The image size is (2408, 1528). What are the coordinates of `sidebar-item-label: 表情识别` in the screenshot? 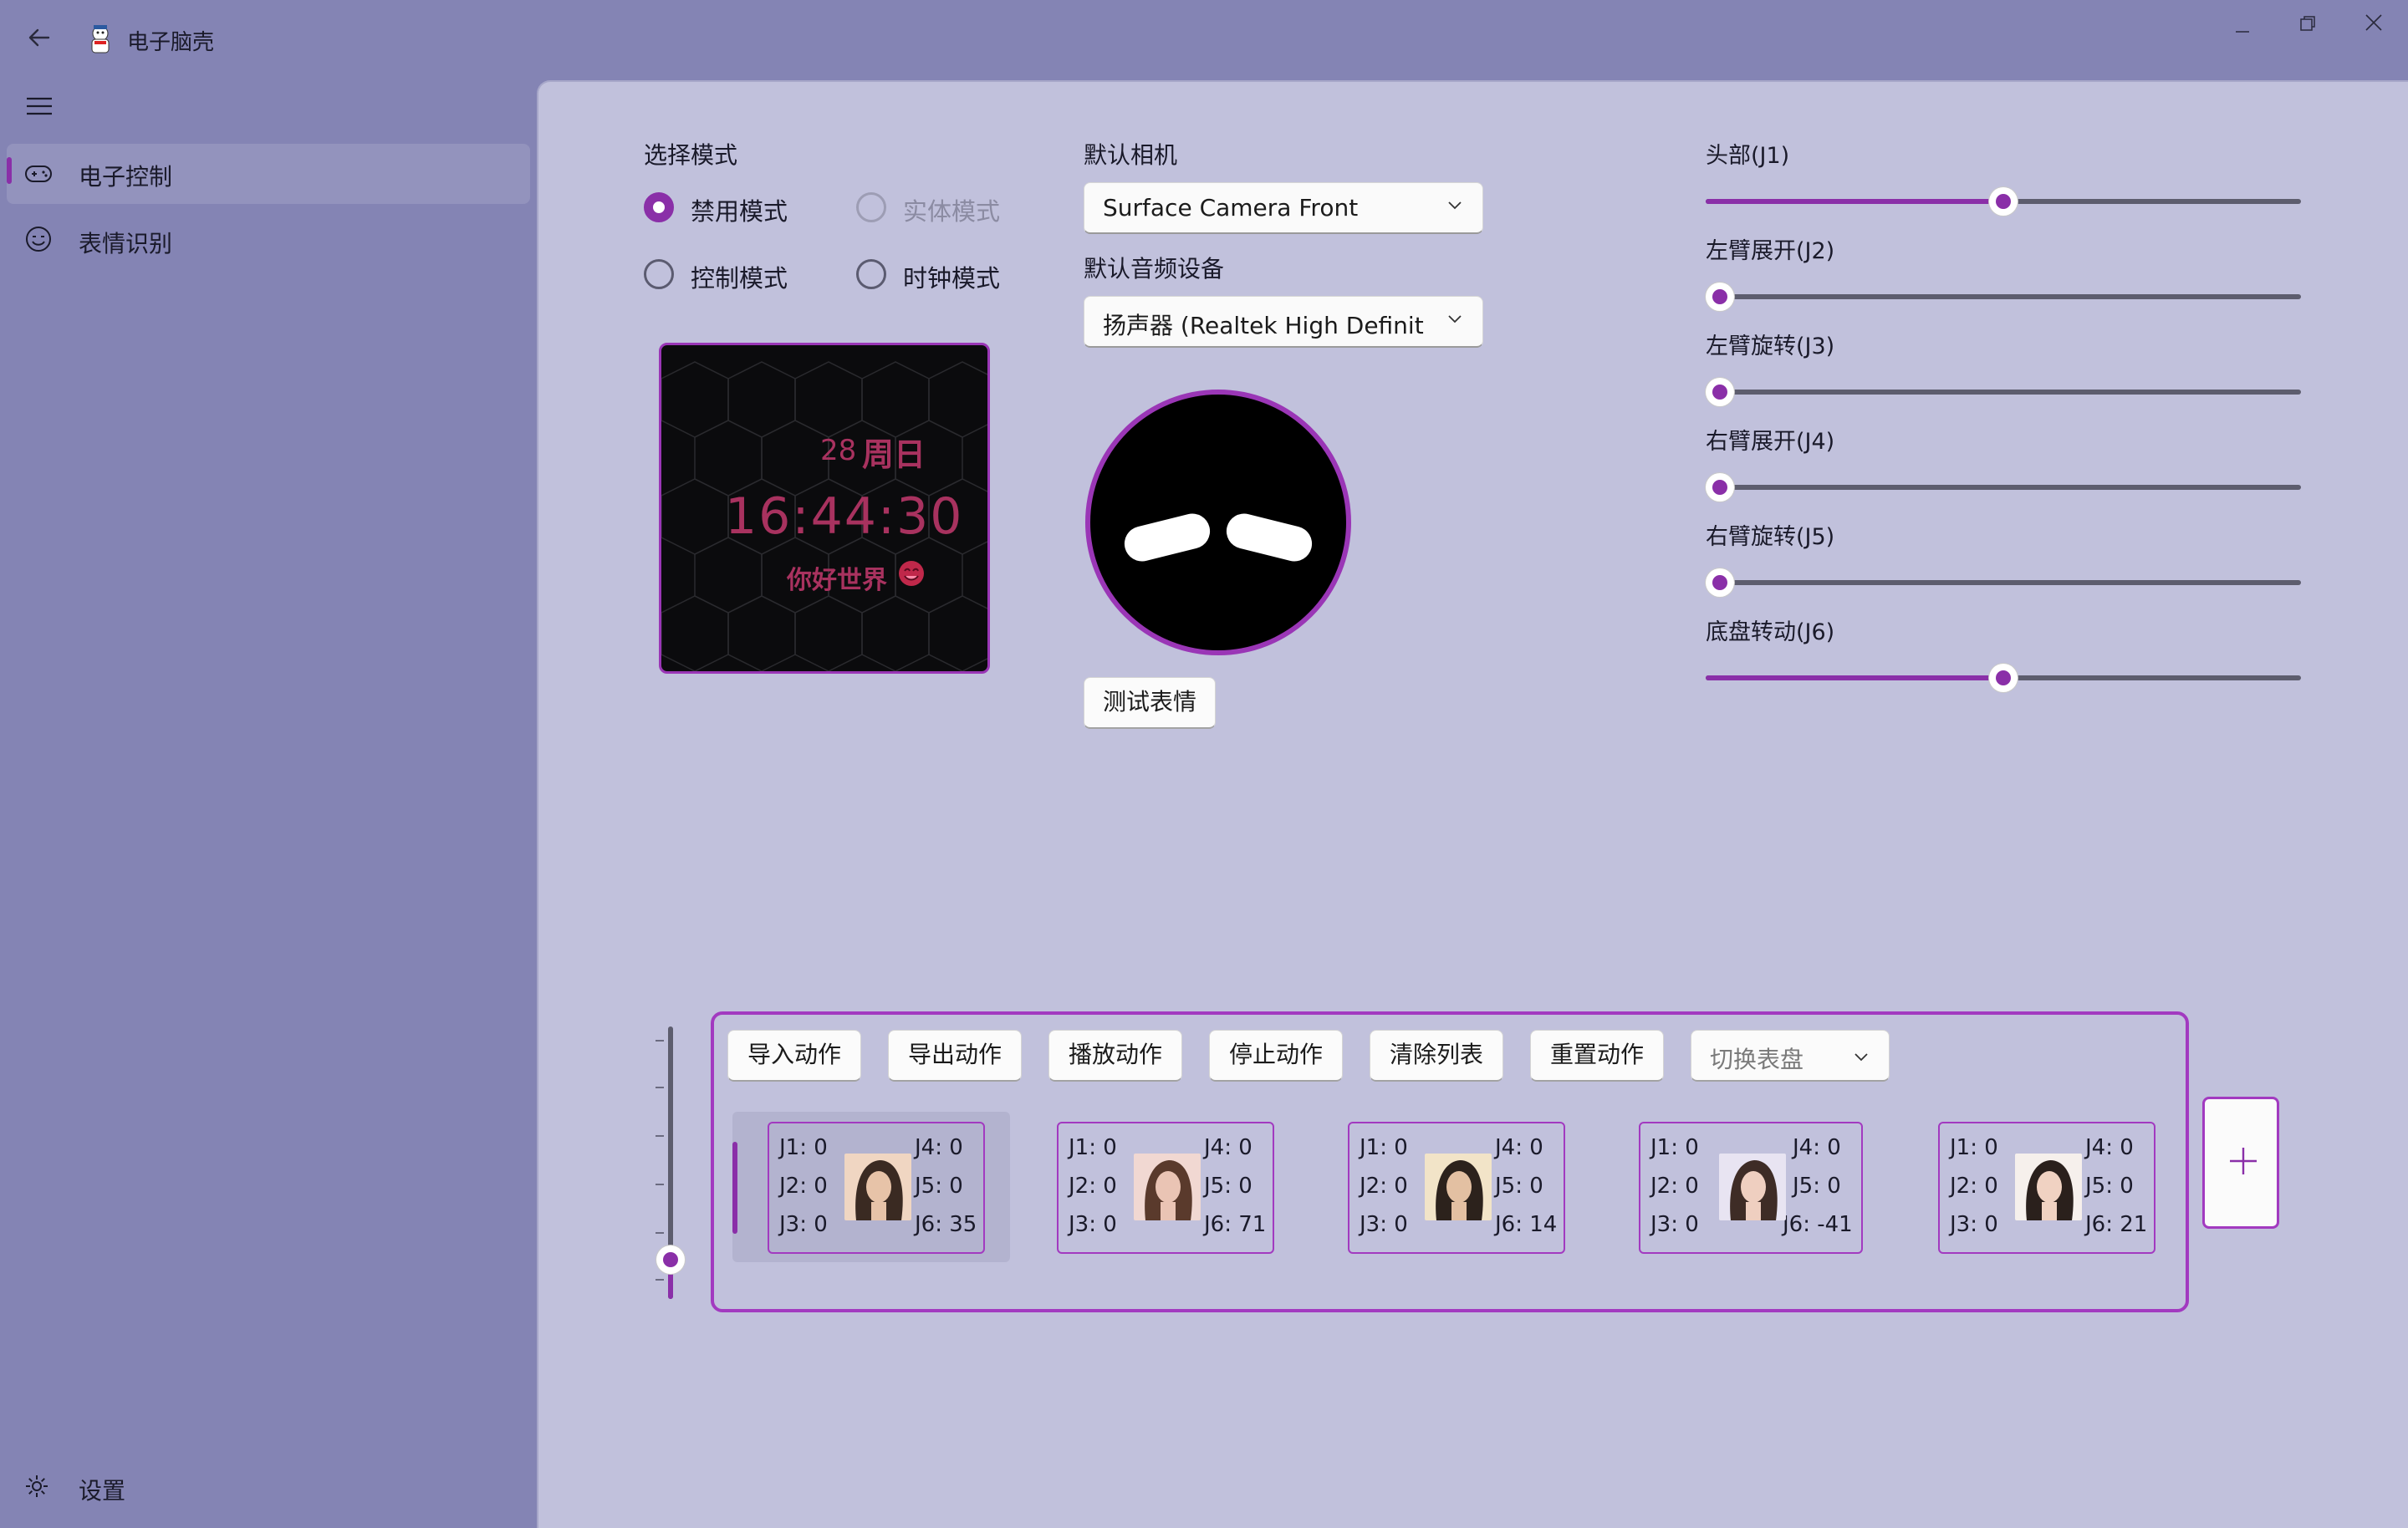 It's located at (126, 244).